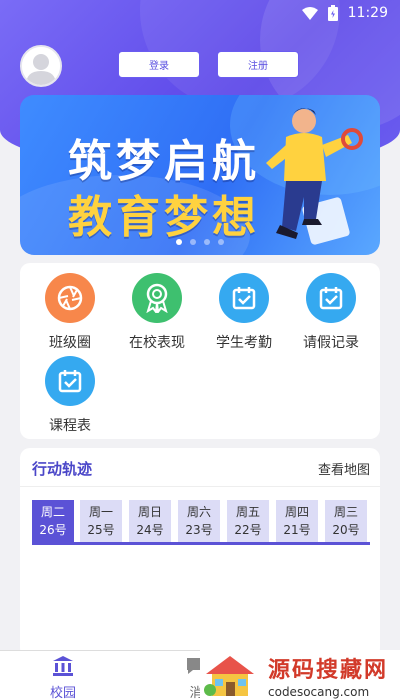 The image size is (400, 700). Describe the element at coordinates (248, 521) in the screenshot. I see `day-tab: 周五 22号` at that location.